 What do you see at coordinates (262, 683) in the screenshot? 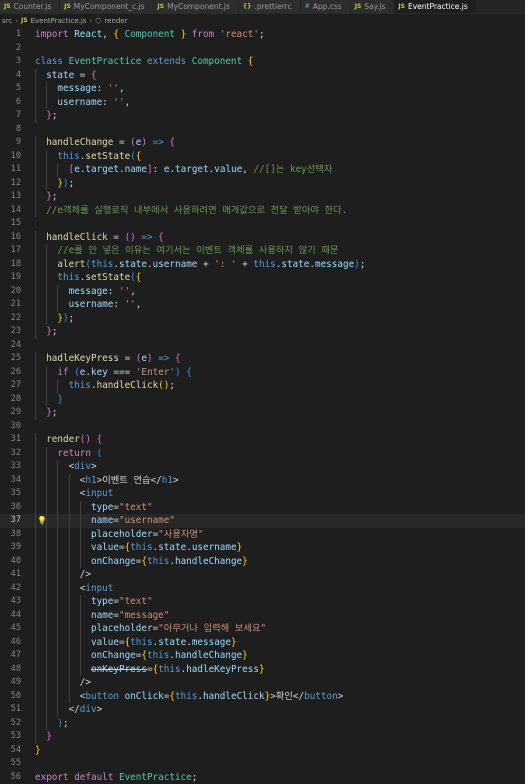
I see `code-line: 49 />` at bounding box center [262, 683].